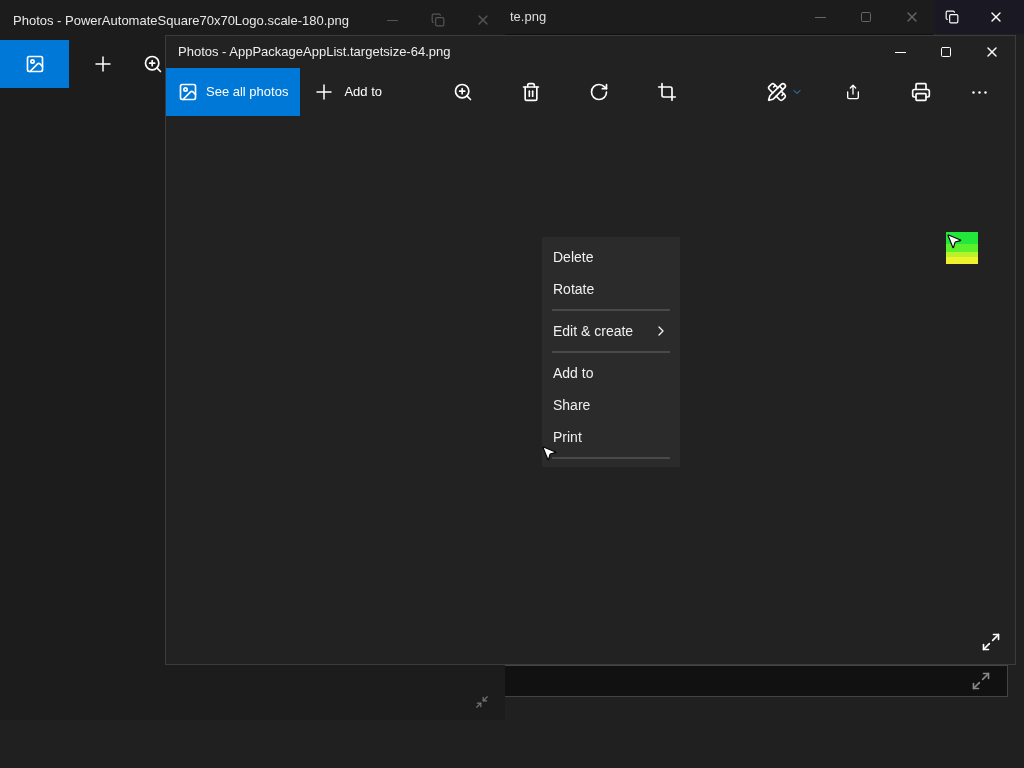  Describe the element at coordinates (667, 92) in the screenshot. I see `crop-icon` at that location.